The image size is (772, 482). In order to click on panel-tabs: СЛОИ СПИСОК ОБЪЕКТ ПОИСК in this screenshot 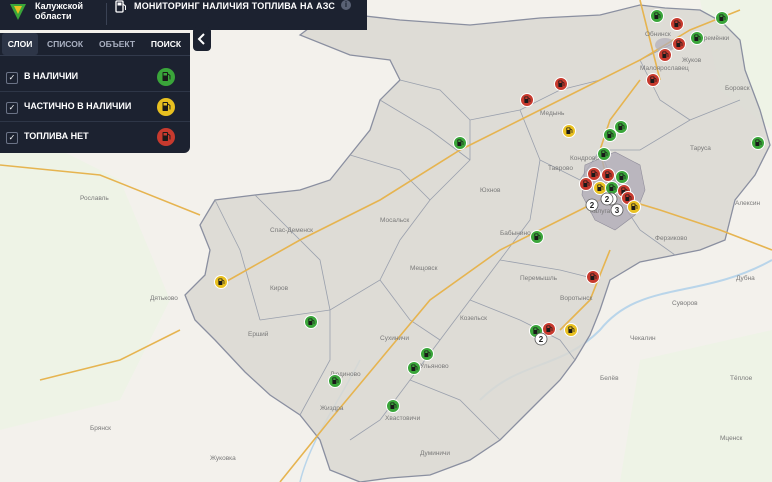, I will do `click(95, 44)`.